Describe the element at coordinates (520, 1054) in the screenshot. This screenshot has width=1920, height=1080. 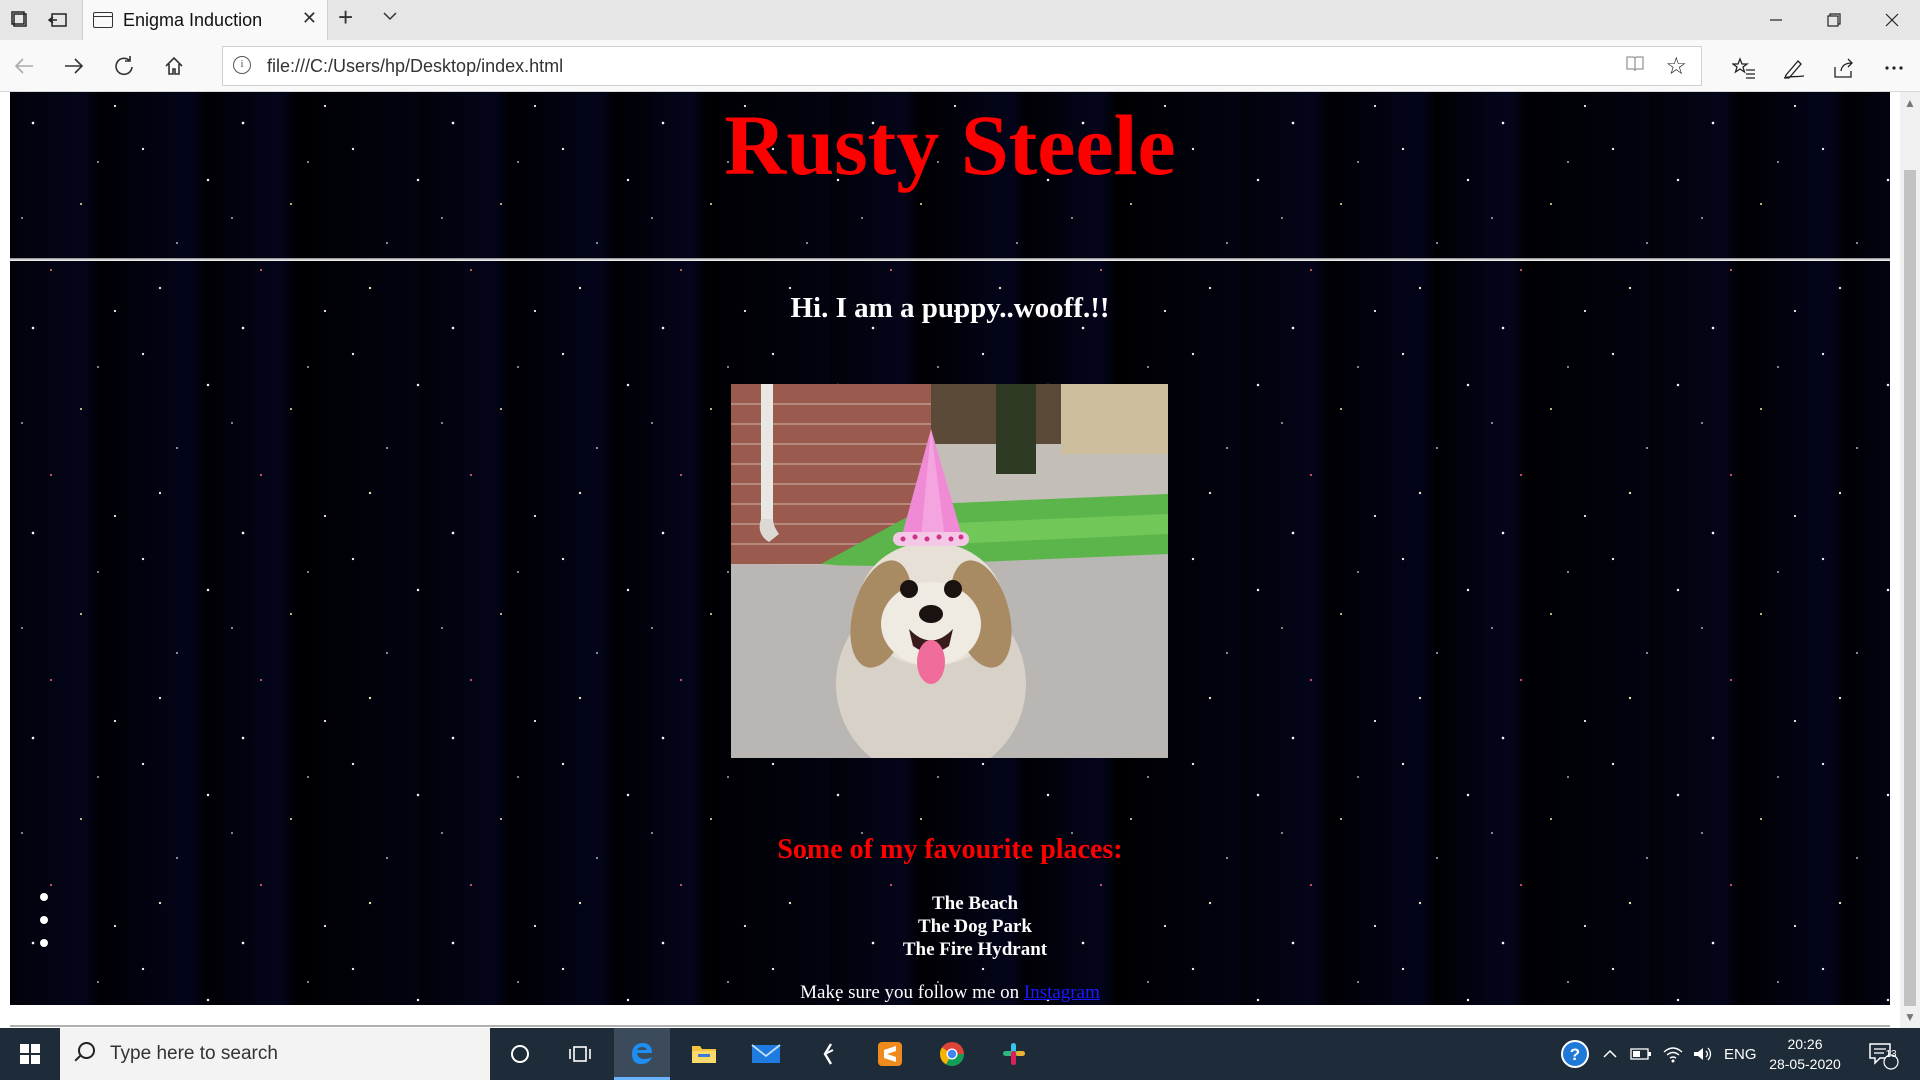
I see `cortana-icon` at that location.